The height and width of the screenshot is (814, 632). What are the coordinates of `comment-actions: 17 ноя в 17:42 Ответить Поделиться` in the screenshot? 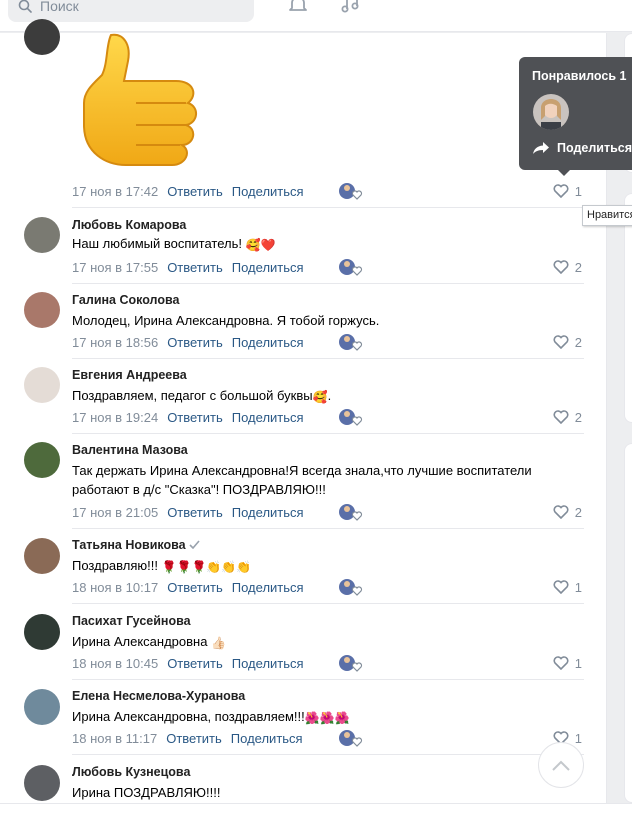 It's located at (217, 191).